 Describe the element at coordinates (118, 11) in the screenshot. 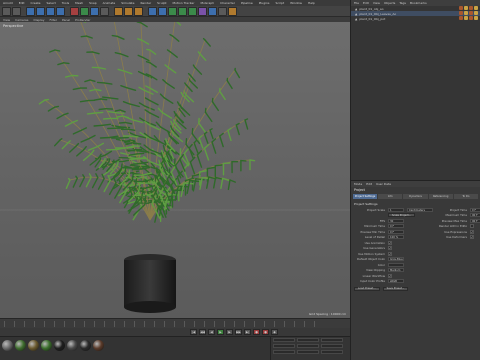

I see `render-view-button` at that location.